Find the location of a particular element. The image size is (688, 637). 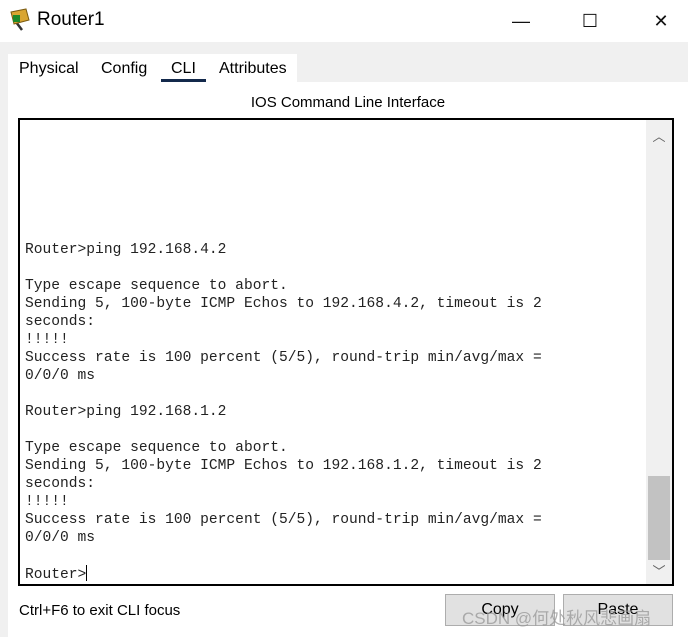

terminal-line: Router>ping 192.168.4.2 is located at coordinates (126, 250).